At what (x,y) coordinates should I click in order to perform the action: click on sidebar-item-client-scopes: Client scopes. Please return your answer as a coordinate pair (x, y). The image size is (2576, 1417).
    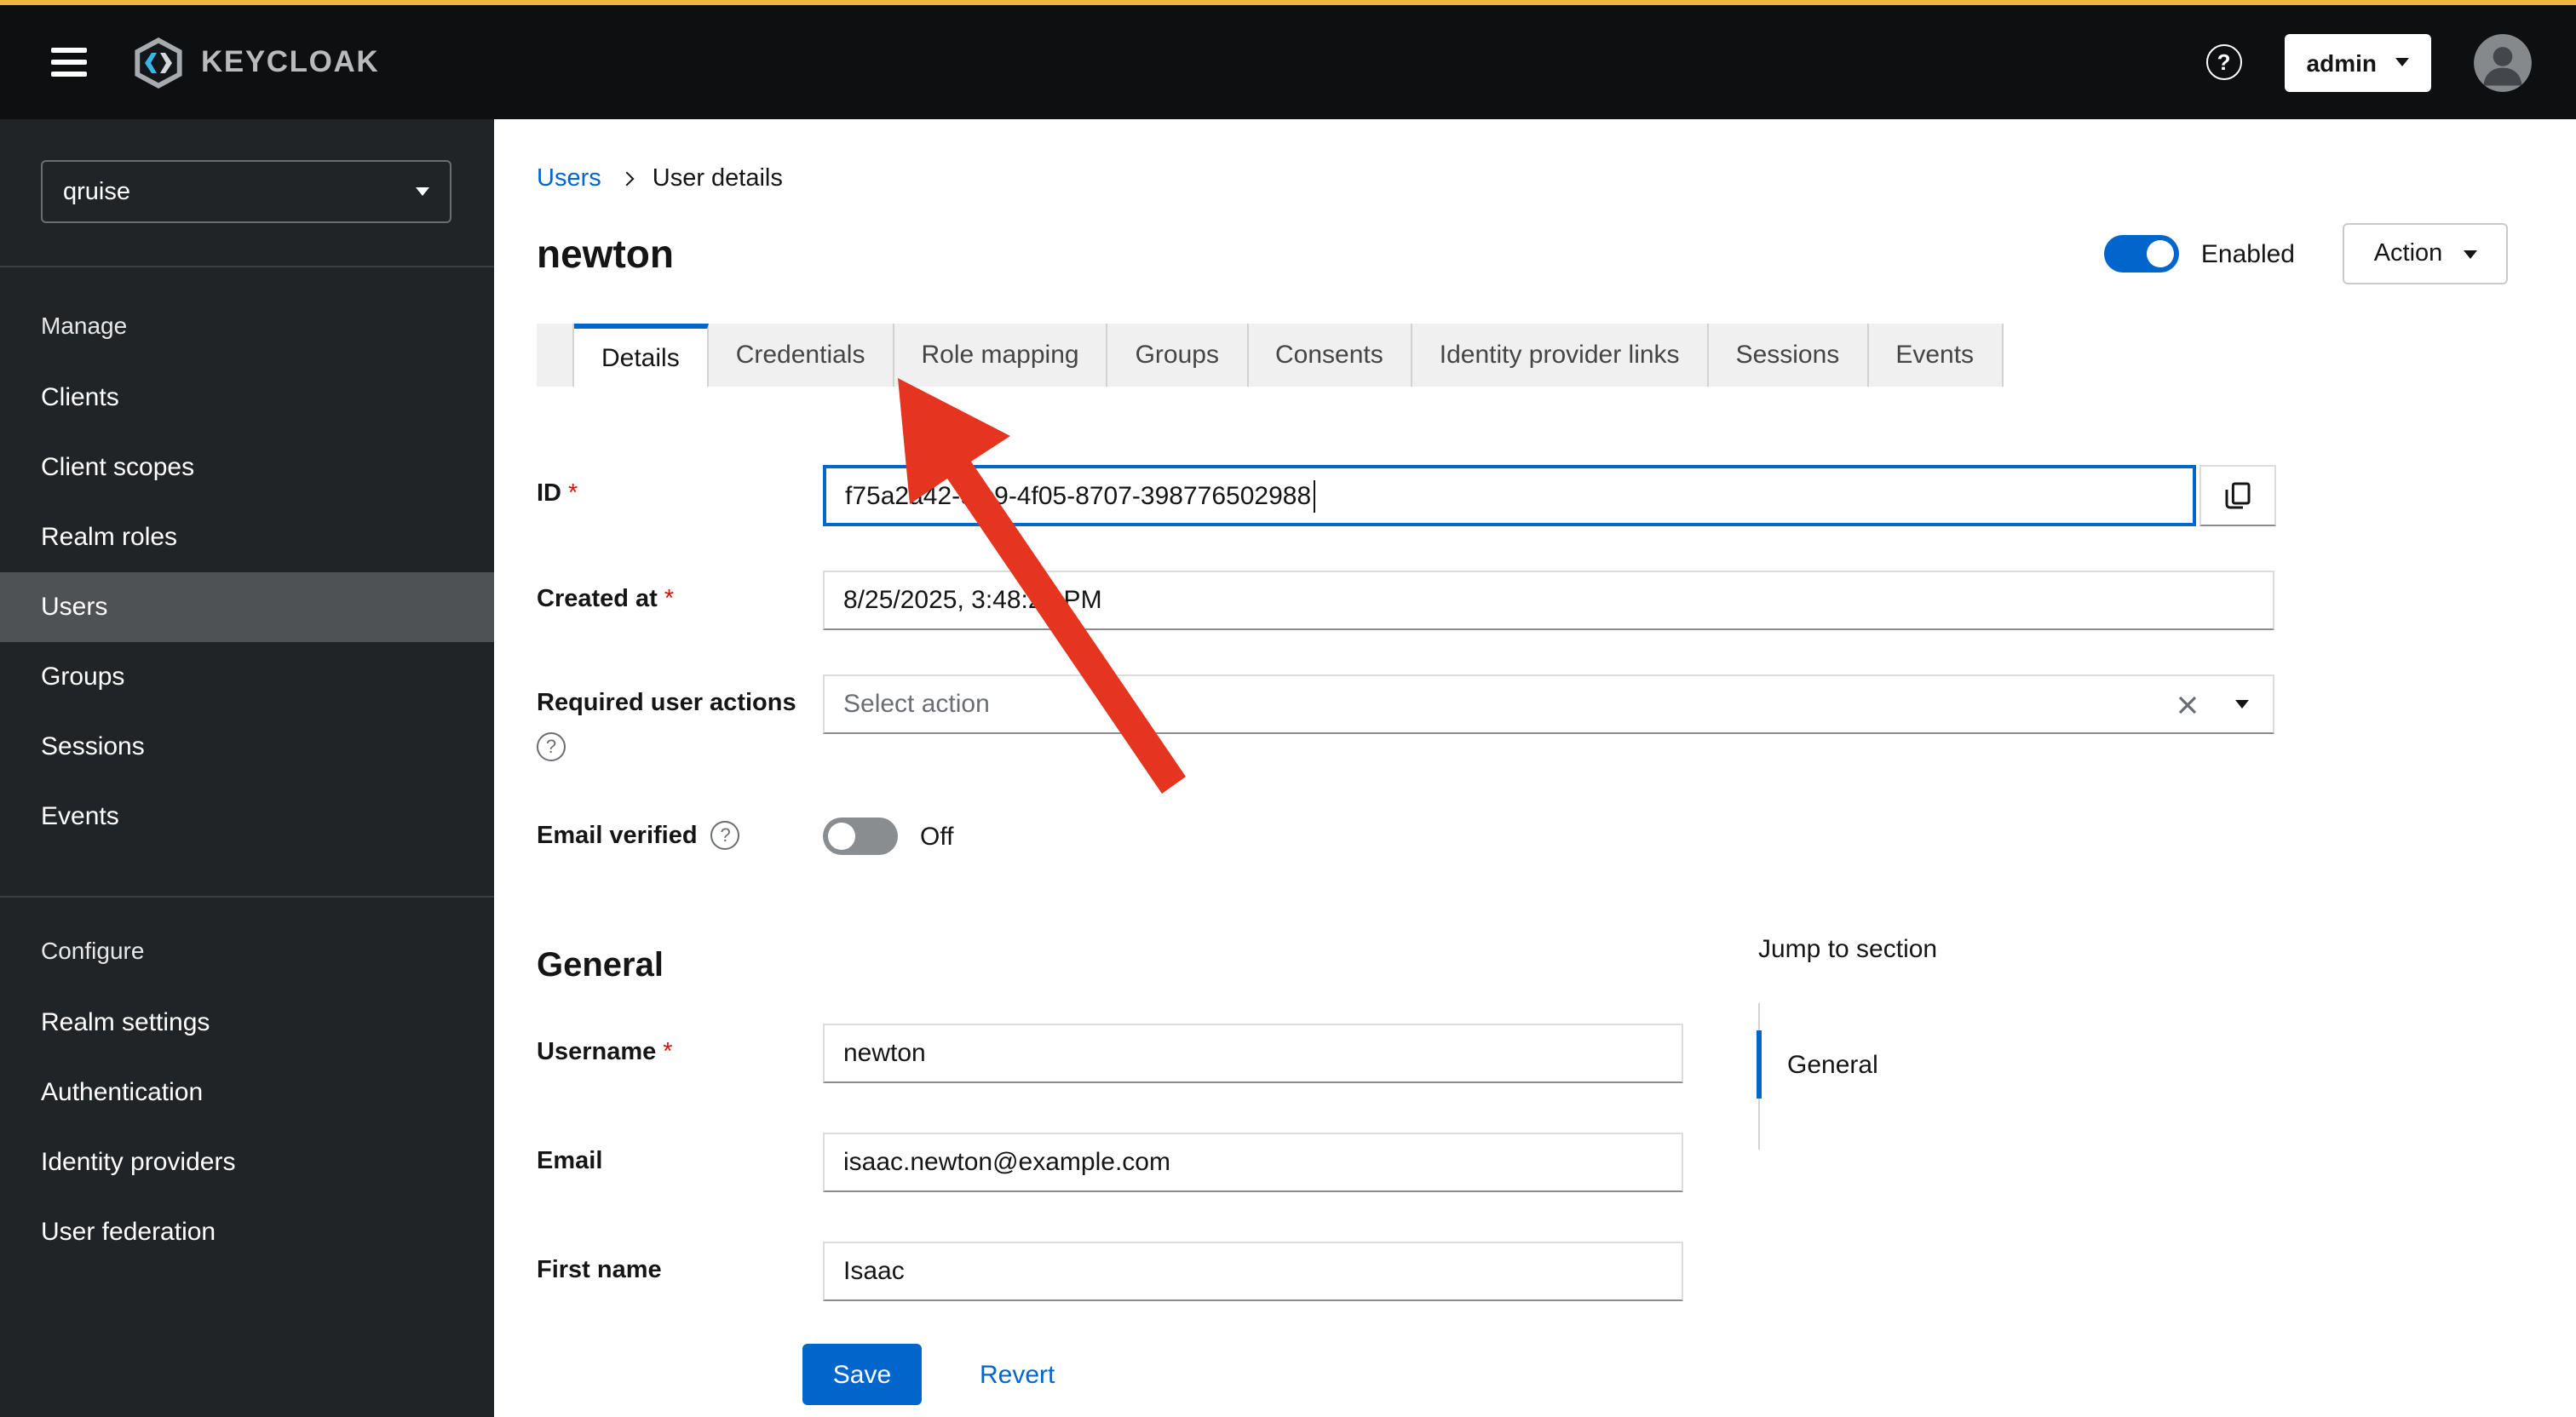
    Looking at the image, I should click on (247, 467).